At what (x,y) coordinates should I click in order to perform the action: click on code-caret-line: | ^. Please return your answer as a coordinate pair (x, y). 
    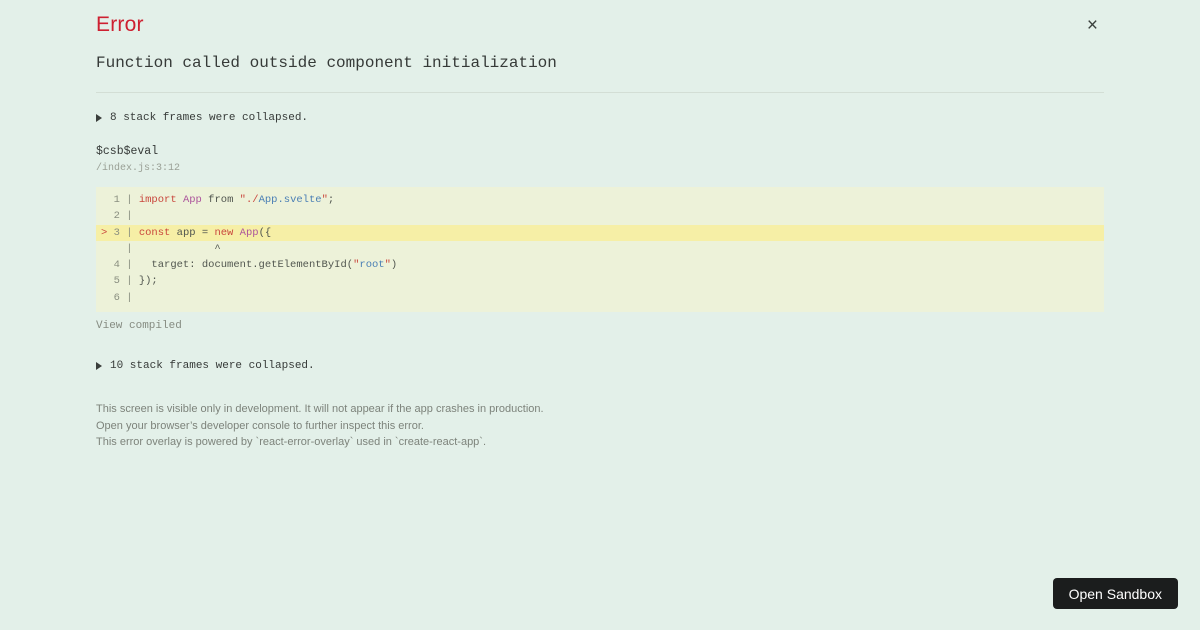
    Looking at the image, I should click on (161, 248).